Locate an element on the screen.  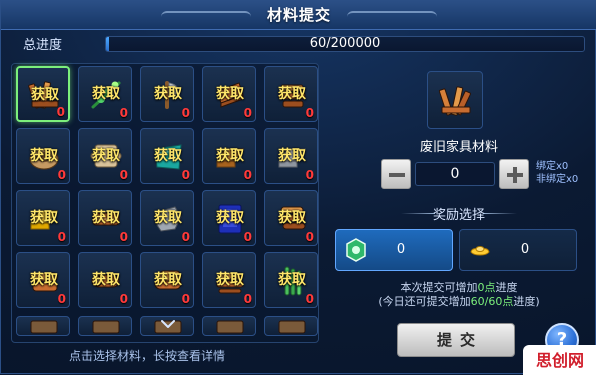
increase-button is located at coordinates (514, 174).